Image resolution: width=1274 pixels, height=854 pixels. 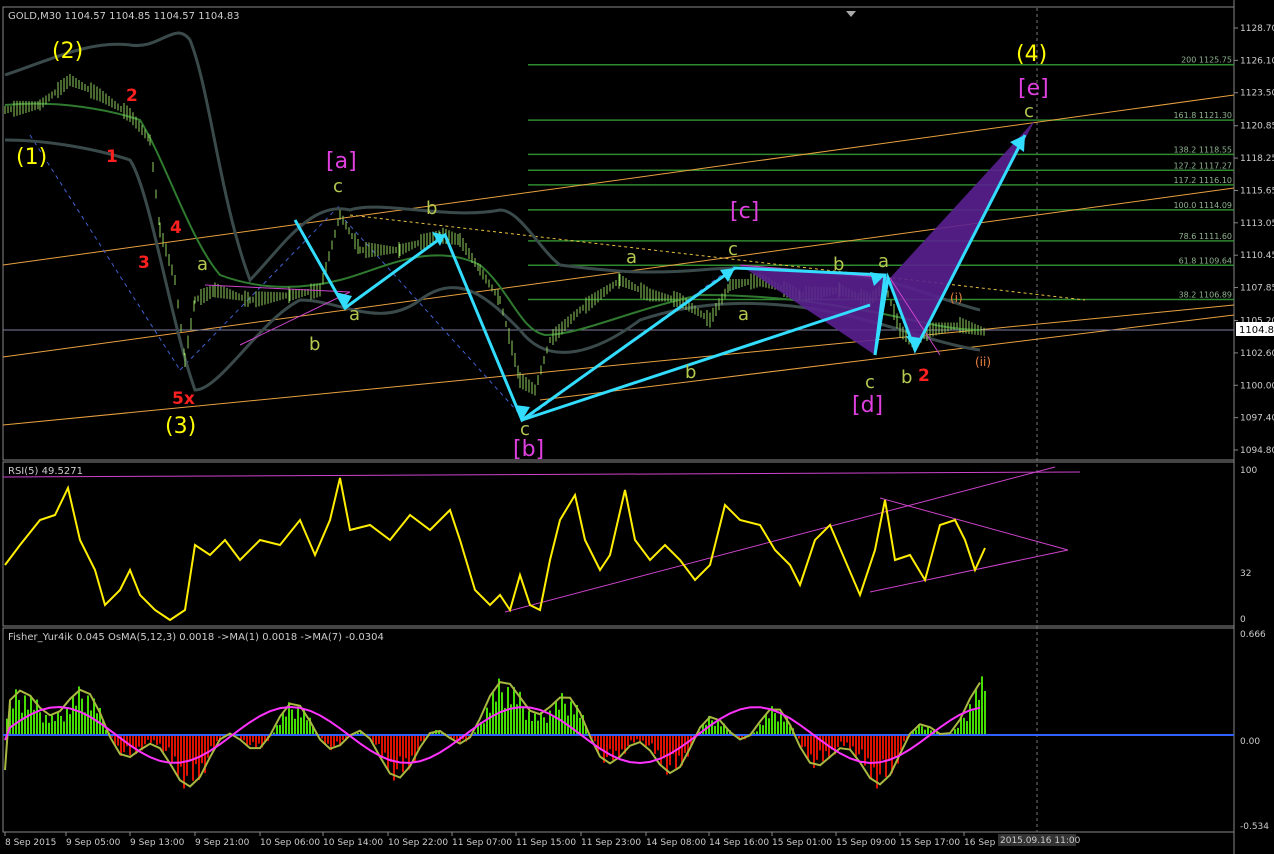 I want to click on time-tick-label: 11 Sep 23:00, so click(x=611, y=843).